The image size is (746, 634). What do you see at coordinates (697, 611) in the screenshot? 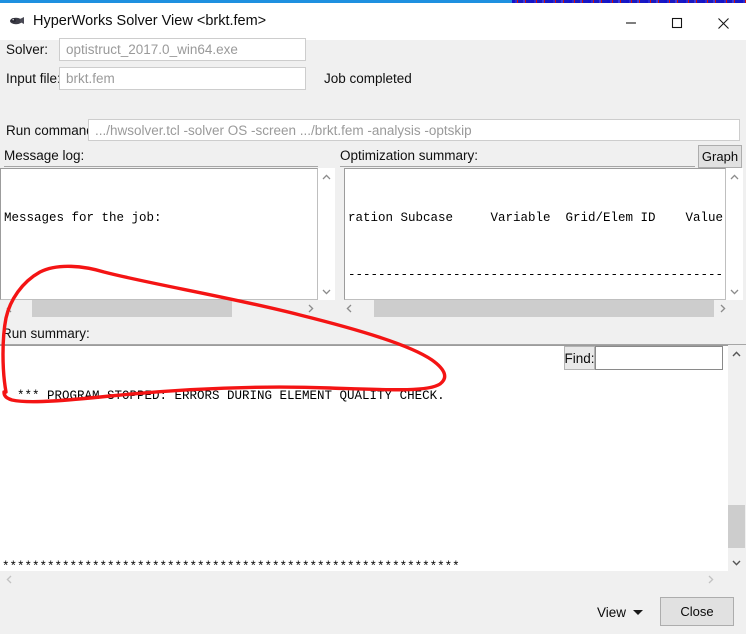
I see `close-button: Close` at bounding box center [697, 611].